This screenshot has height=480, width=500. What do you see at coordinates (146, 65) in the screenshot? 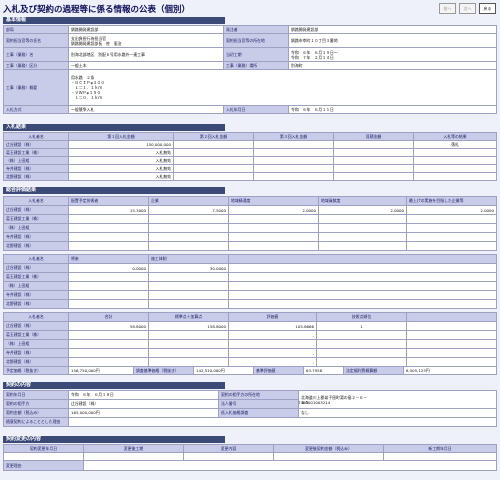
I see `category: 一般土木` at bounding box center [146, 65].